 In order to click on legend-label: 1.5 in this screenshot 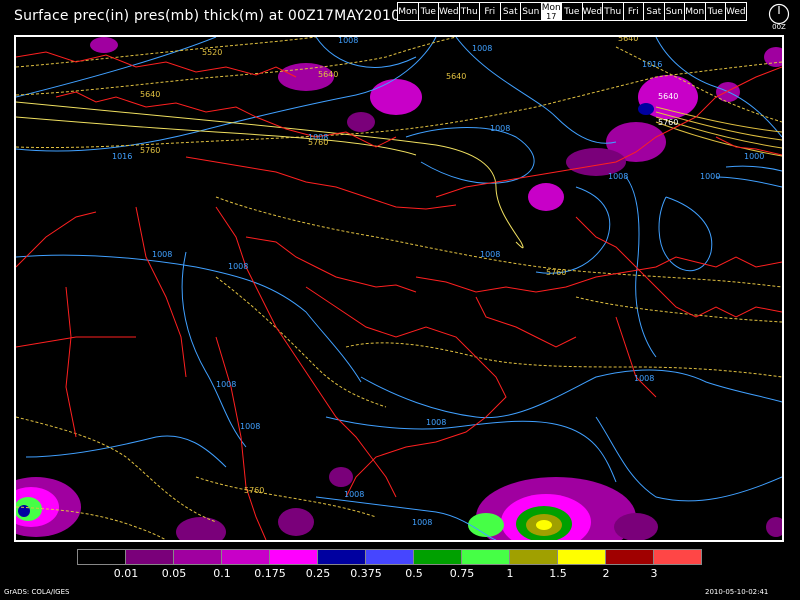, I will do `click(558, 573)`.